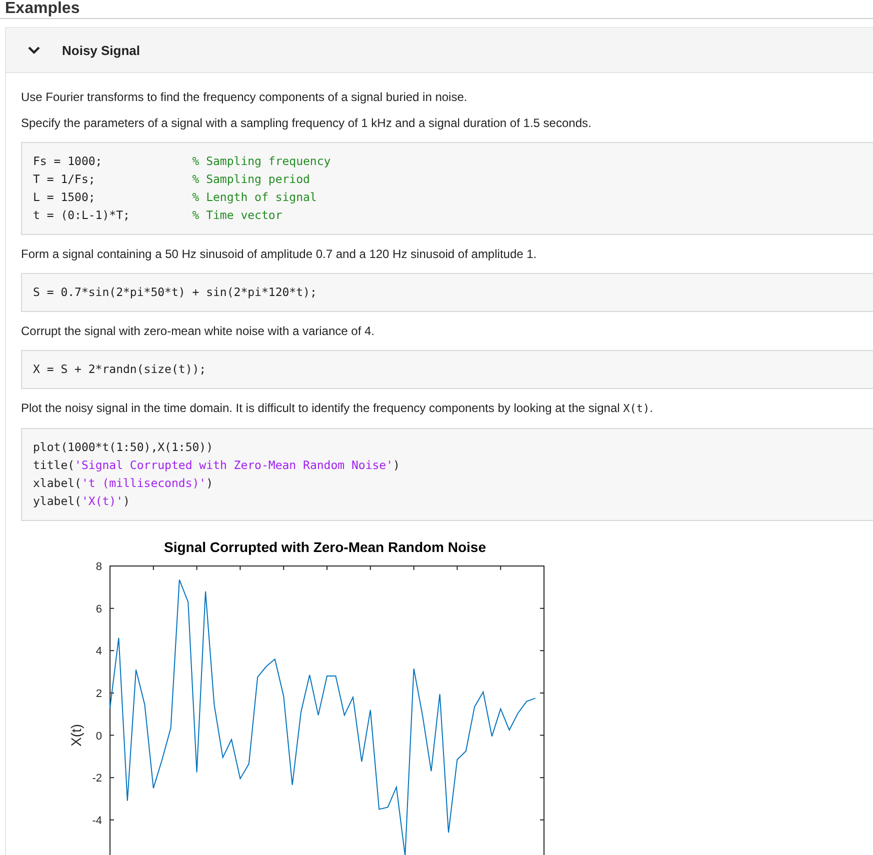 The height and width of the screenshot is (855, 873). What do you see at coordinates (97, 820) in the screenshot?
I see `tick-label: -4` at bounding box center [97, 820].